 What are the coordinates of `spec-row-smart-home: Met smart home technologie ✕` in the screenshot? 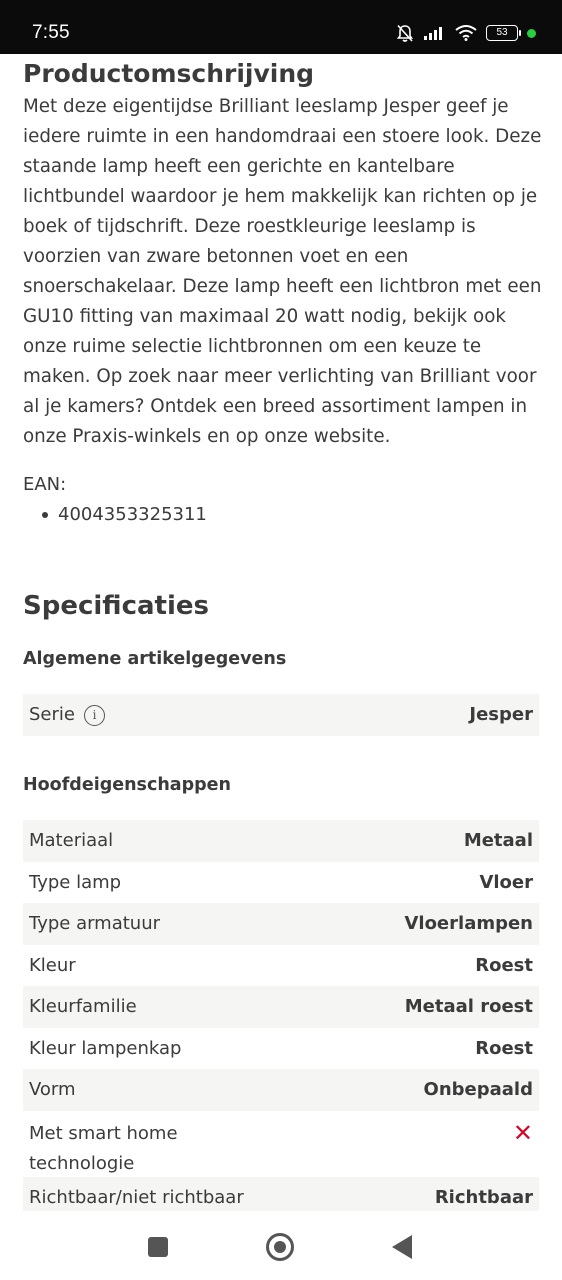 It's located at (281, 1144).